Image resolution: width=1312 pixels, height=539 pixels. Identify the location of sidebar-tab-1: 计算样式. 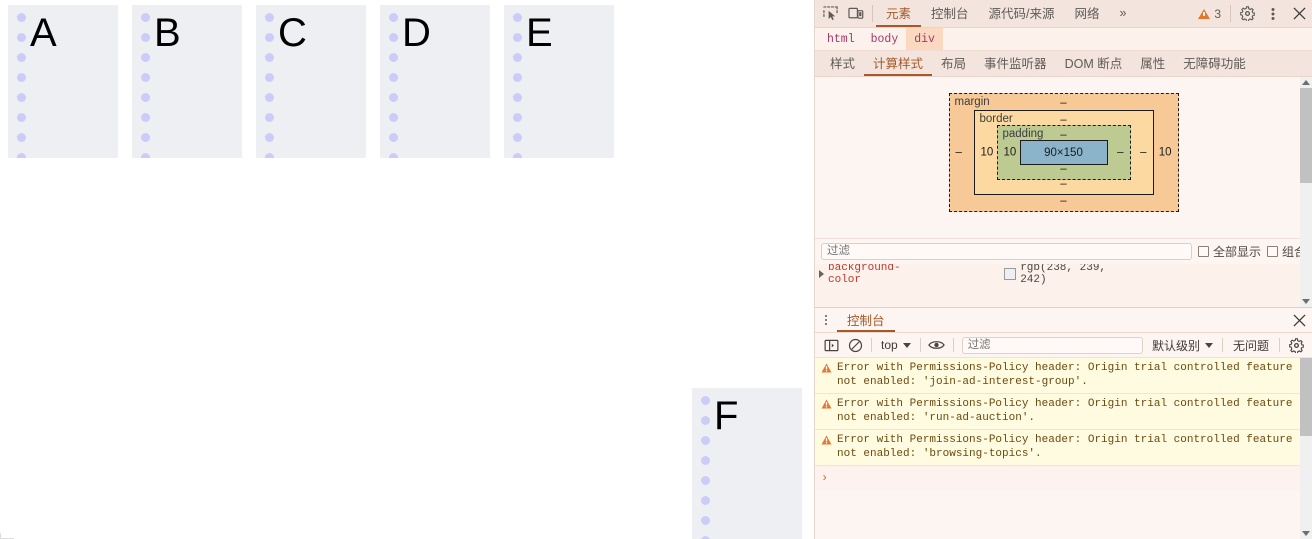
(898, 63).